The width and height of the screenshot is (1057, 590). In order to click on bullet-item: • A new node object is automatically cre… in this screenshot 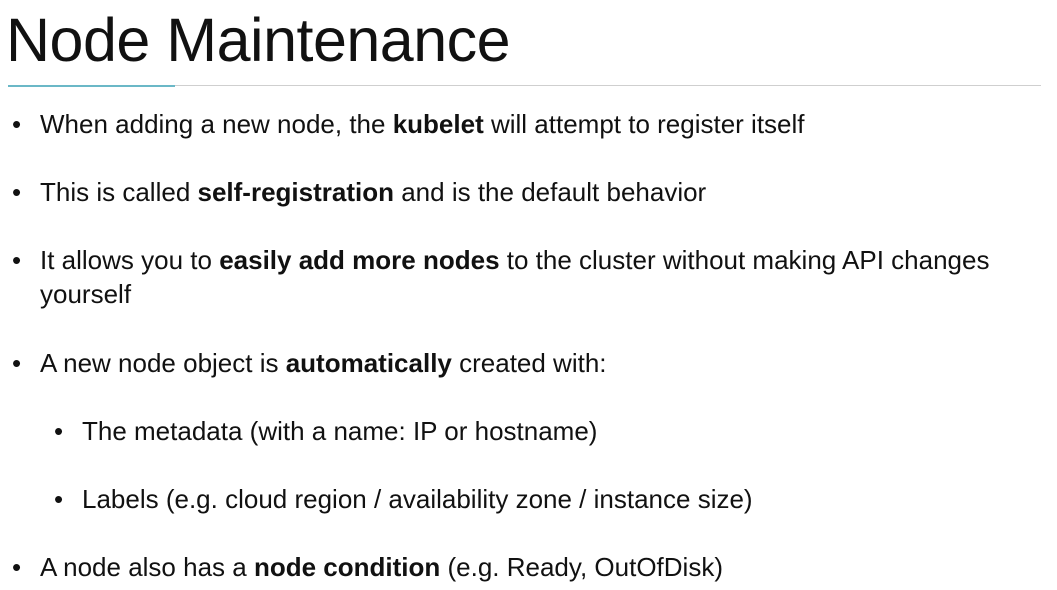, I will do `click(506, 363)`.